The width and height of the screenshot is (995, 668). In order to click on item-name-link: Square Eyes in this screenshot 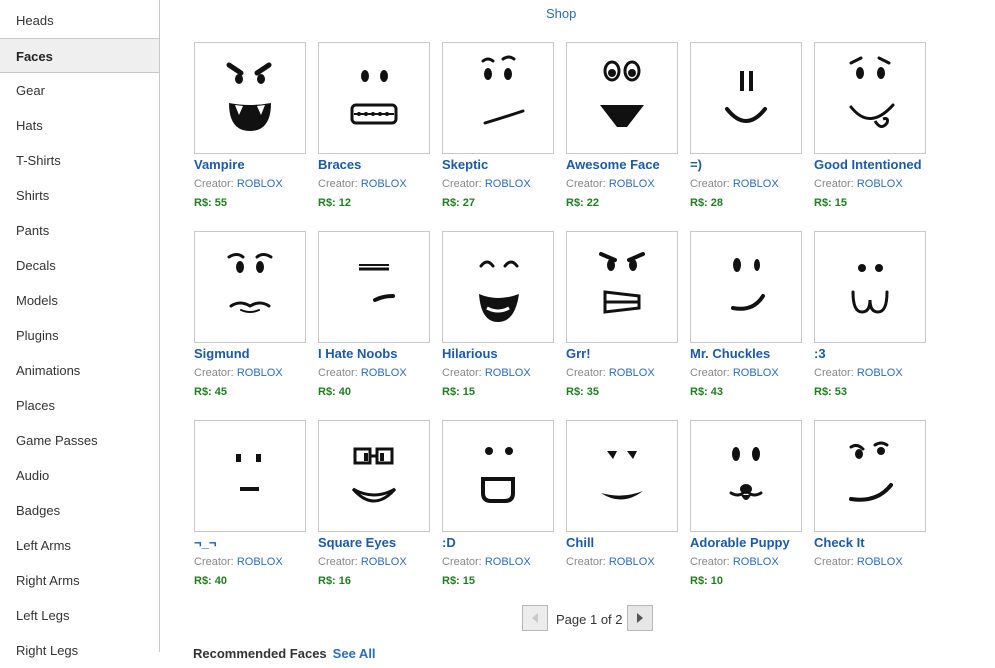, I will do `click(357, 542)`.